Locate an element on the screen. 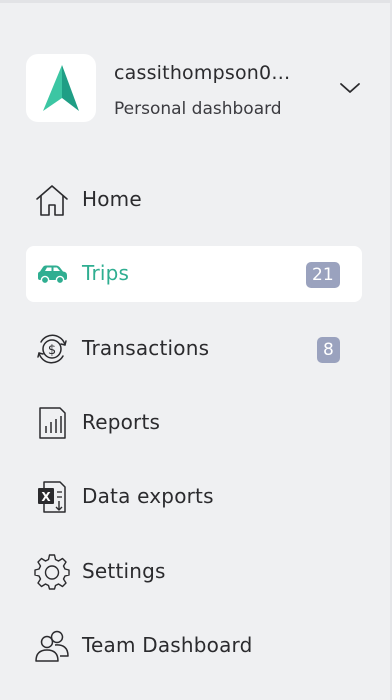 This screenshot has width=392, height=700. sidebar-item-team-dashboard: Team Dashboard is located at coordinates (194, 646).